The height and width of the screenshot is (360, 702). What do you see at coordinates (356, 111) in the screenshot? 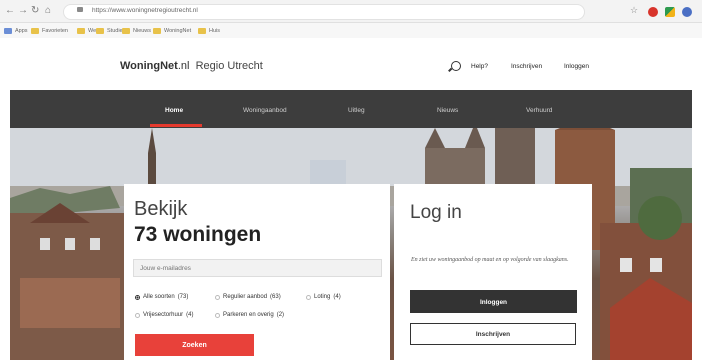
I see `nav-uitleg: Uitleg` at bounding box center [356, 111].